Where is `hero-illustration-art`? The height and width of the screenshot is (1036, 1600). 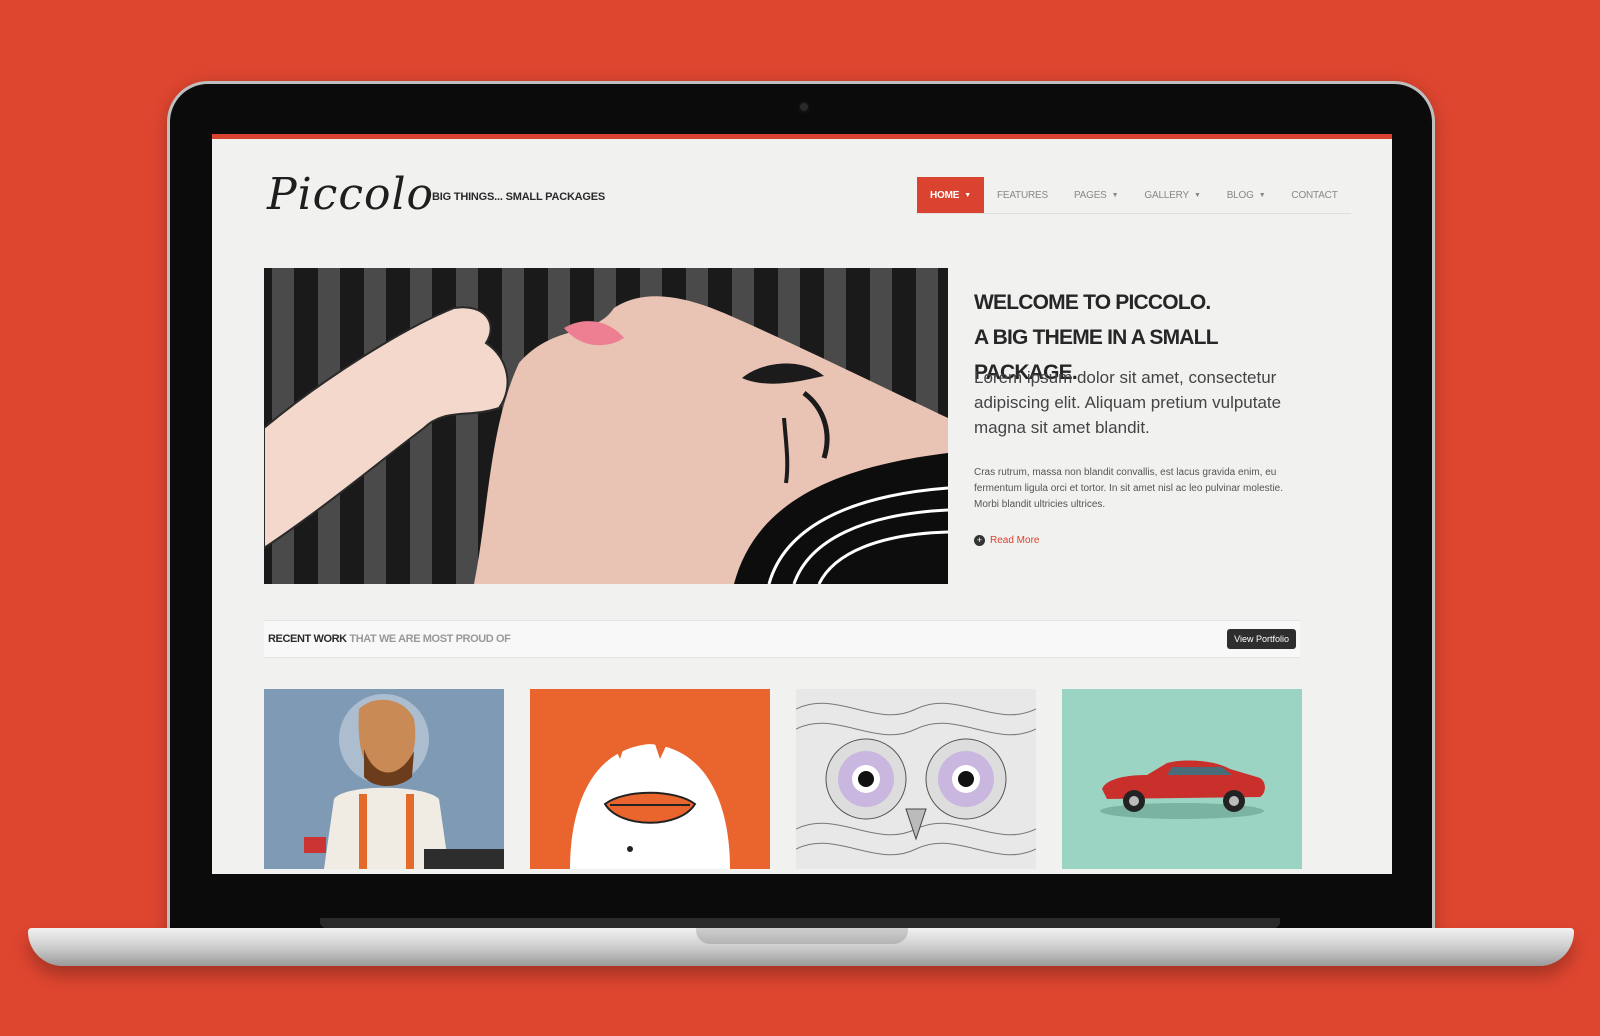
hero-illustration-art is located at coordinates (606, 426).